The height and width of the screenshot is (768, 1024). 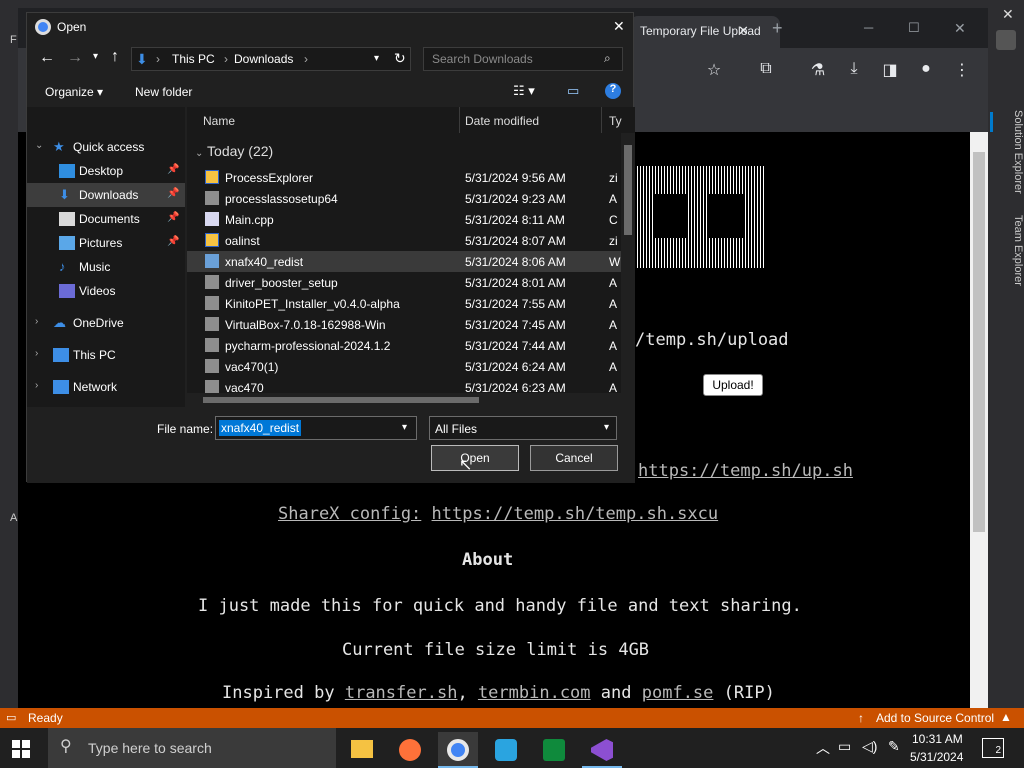 I want to click on column-type: Ty, so click(x=615, y=121).